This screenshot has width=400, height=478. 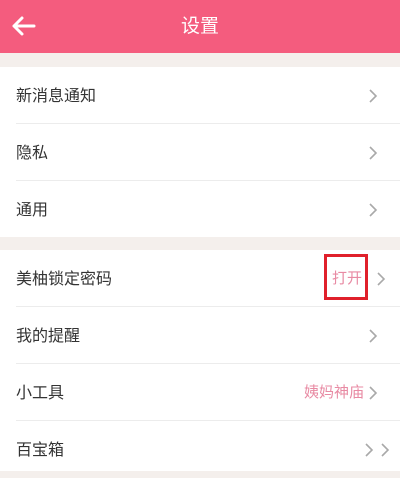 What do you see at coordinates (333, 392) in the screenshot?
I see `row-value: 姨妈神庙` at bounding box center [333, 392].